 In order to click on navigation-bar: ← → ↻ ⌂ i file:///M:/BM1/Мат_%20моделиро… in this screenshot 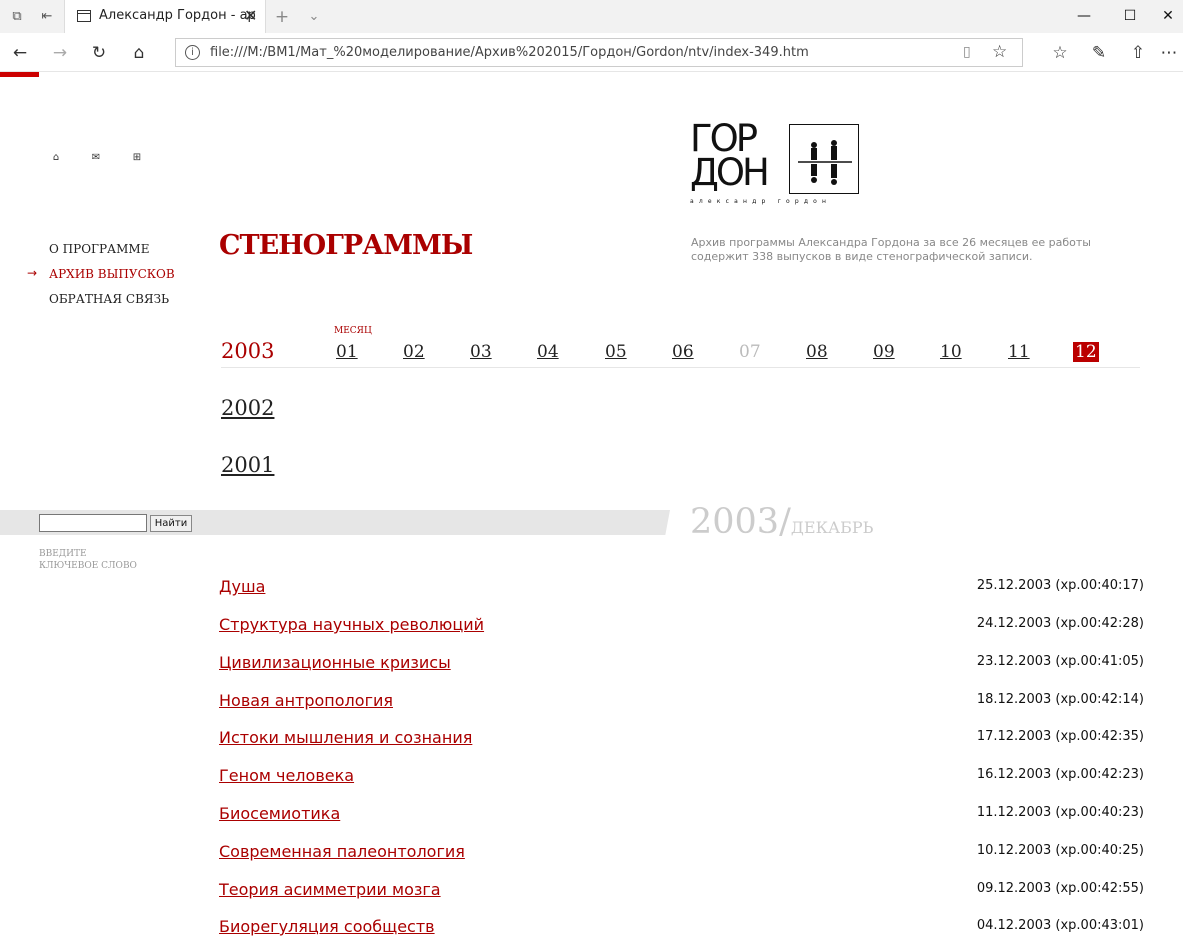, I will do `click(591, 52)`.